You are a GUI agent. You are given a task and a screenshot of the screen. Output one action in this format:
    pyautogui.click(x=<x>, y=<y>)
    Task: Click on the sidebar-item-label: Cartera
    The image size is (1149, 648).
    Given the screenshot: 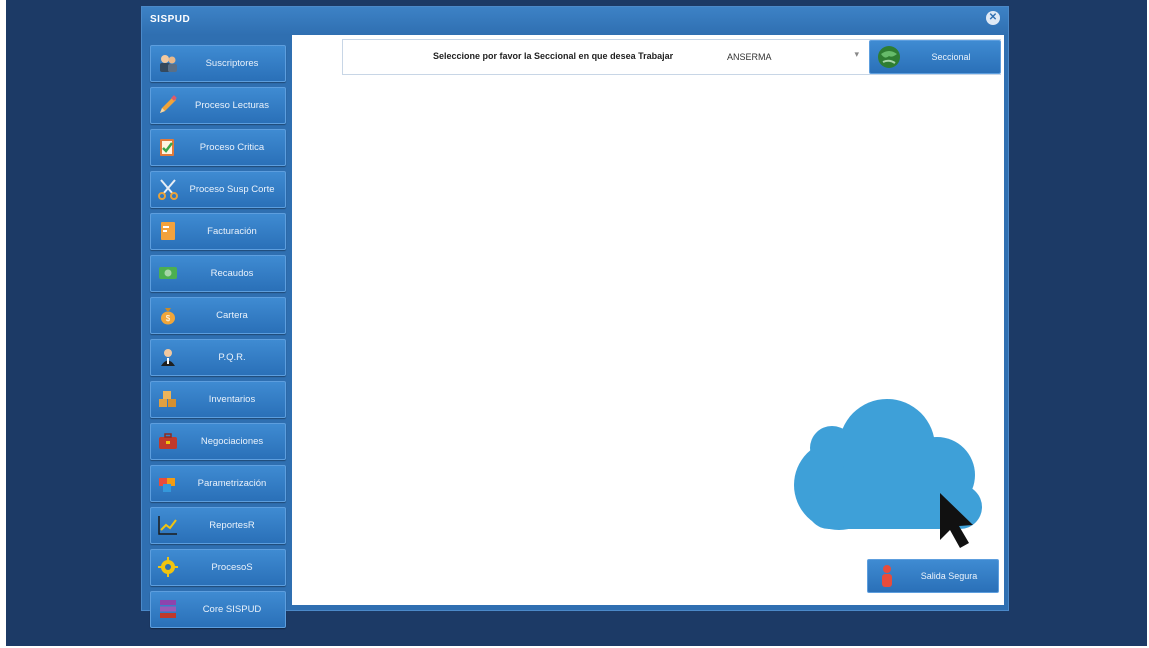 What is the action you would take?
    pyautogui.click(x=232, y=315)
    